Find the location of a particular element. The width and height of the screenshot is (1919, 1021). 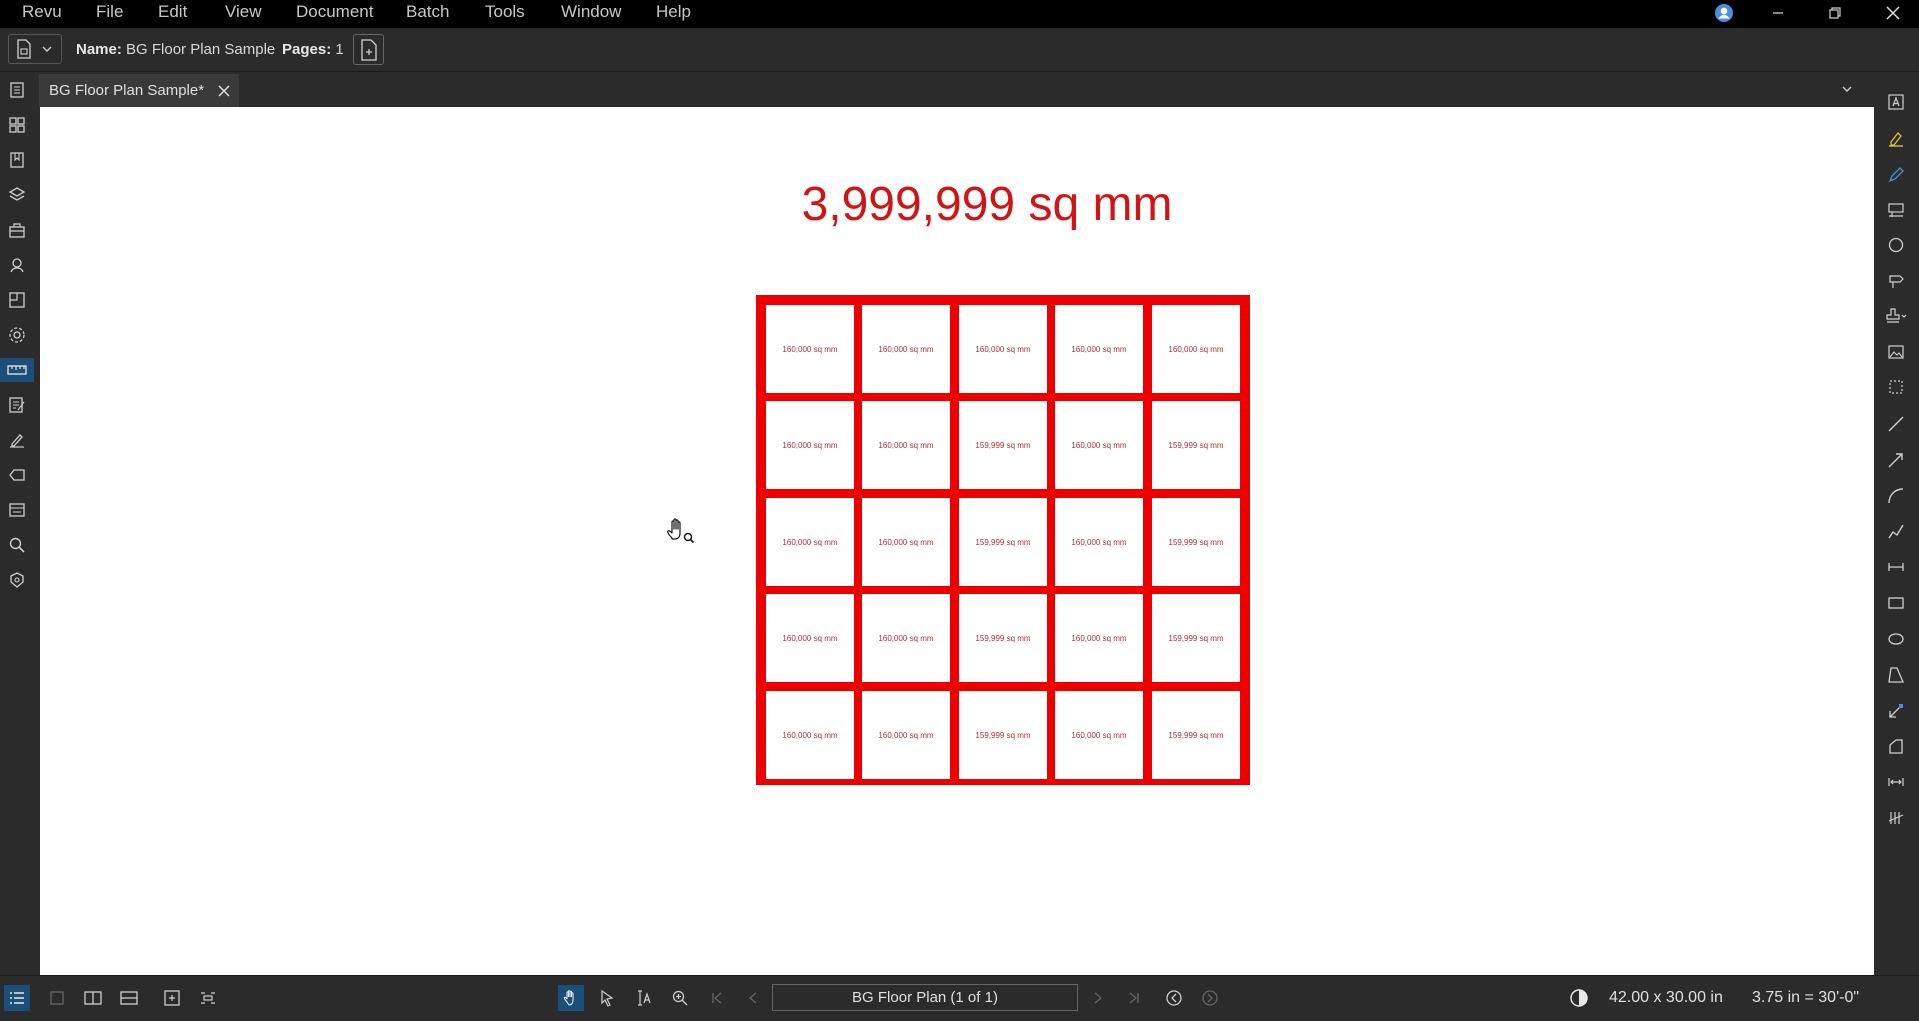

menu-file: File is located at coordinates (109, 14).